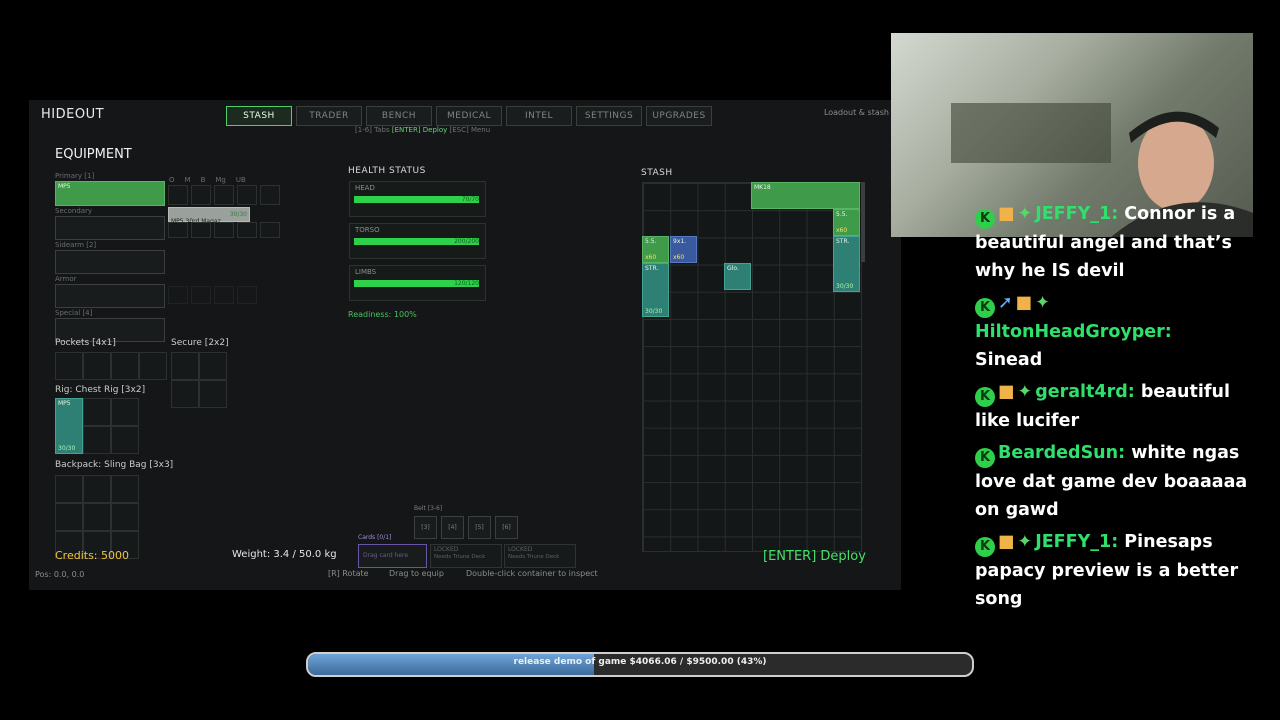 Image resolution: width=1280 pixels, height=720 pixels. I want to click on tab-medical: MEDICAL, so click(469, 116).